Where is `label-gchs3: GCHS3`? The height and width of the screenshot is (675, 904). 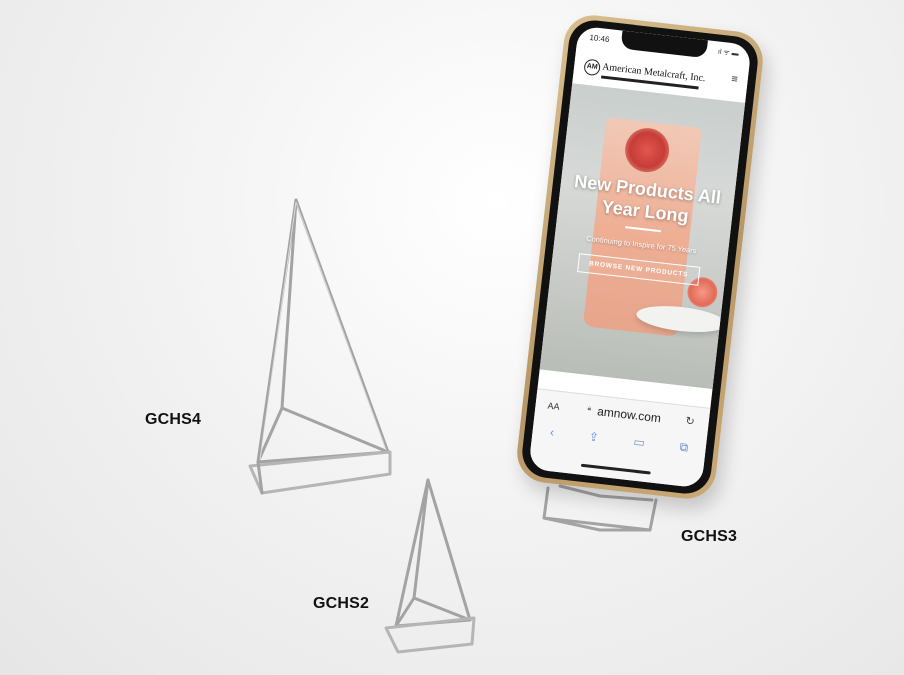 label-gchs3: GCHS3 is located at coordinates (709, 536).